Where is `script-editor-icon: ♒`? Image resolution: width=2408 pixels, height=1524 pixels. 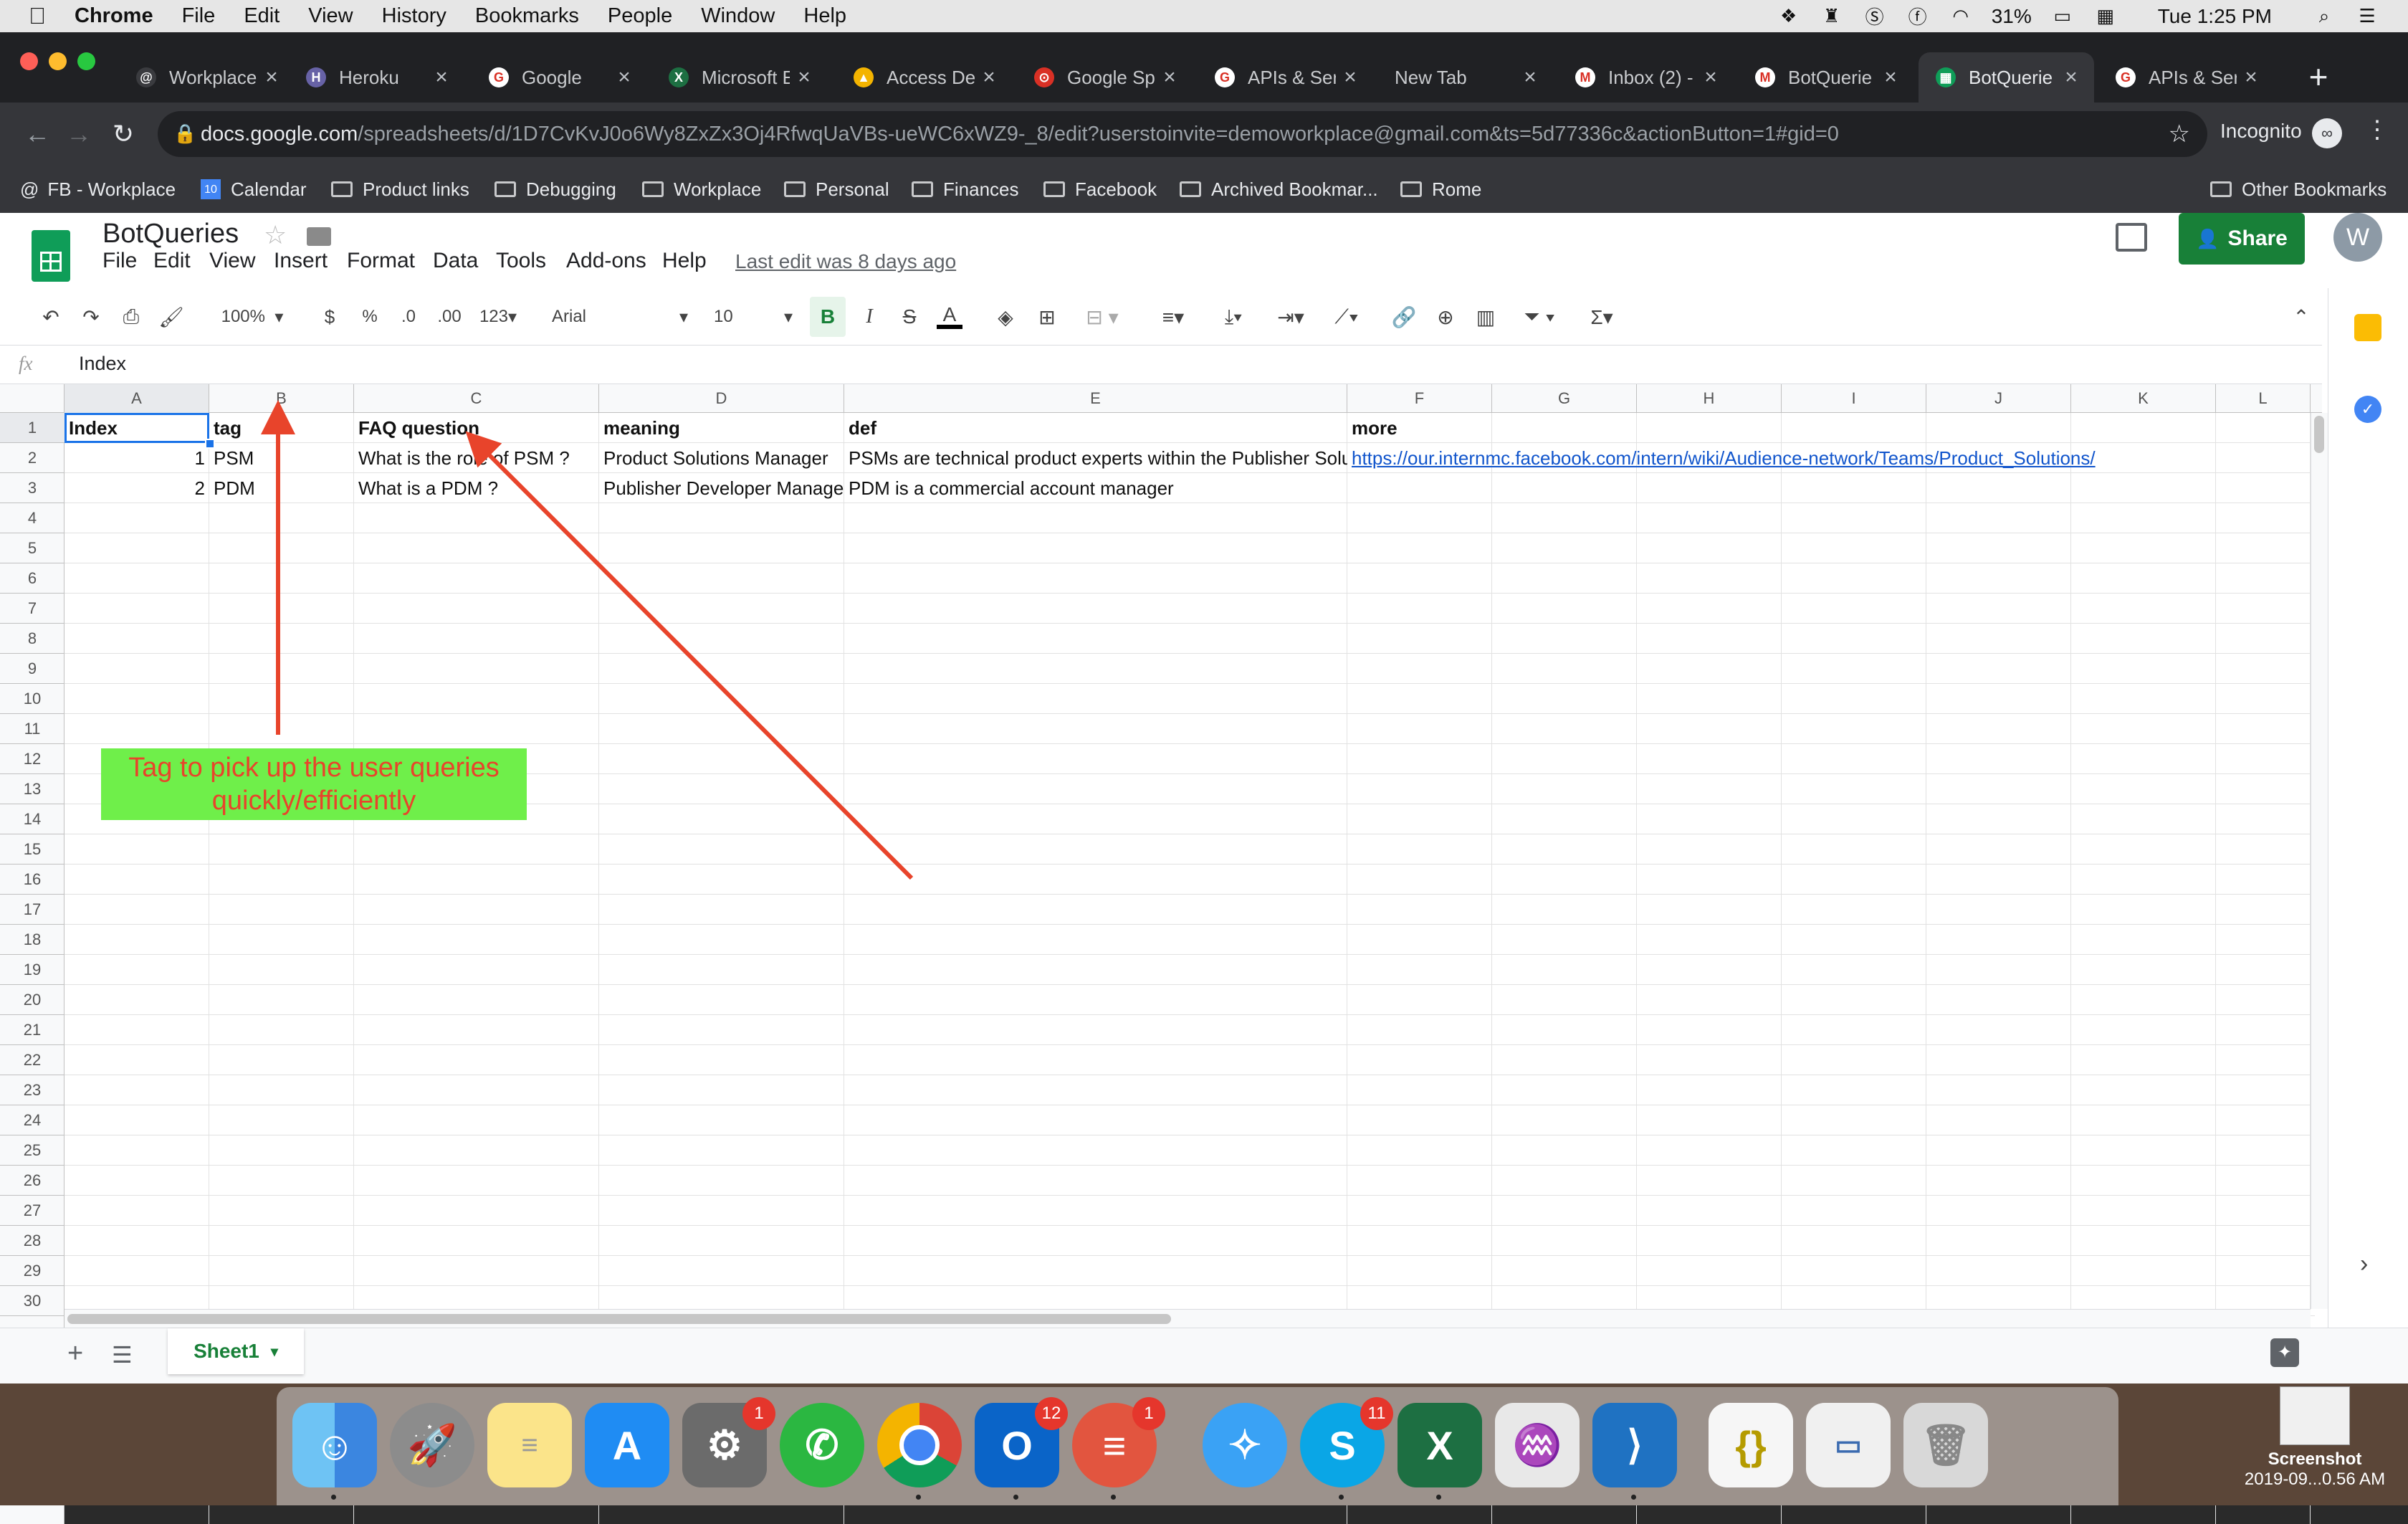 script-editor-icon: ♒ is located at coordinates (1538, 1445).